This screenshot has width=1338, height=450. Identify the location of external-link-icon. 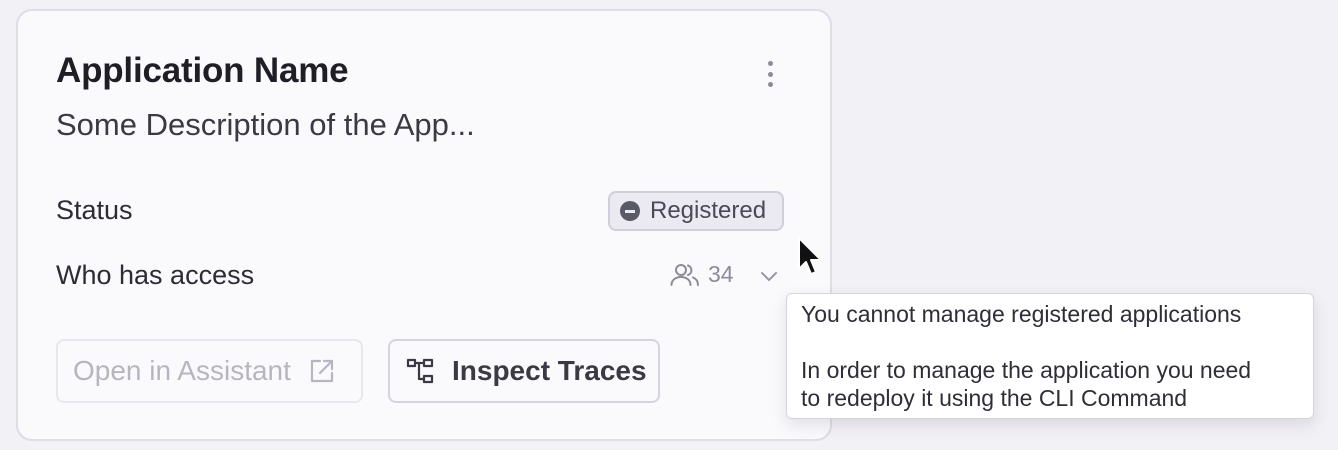
(322, 371).